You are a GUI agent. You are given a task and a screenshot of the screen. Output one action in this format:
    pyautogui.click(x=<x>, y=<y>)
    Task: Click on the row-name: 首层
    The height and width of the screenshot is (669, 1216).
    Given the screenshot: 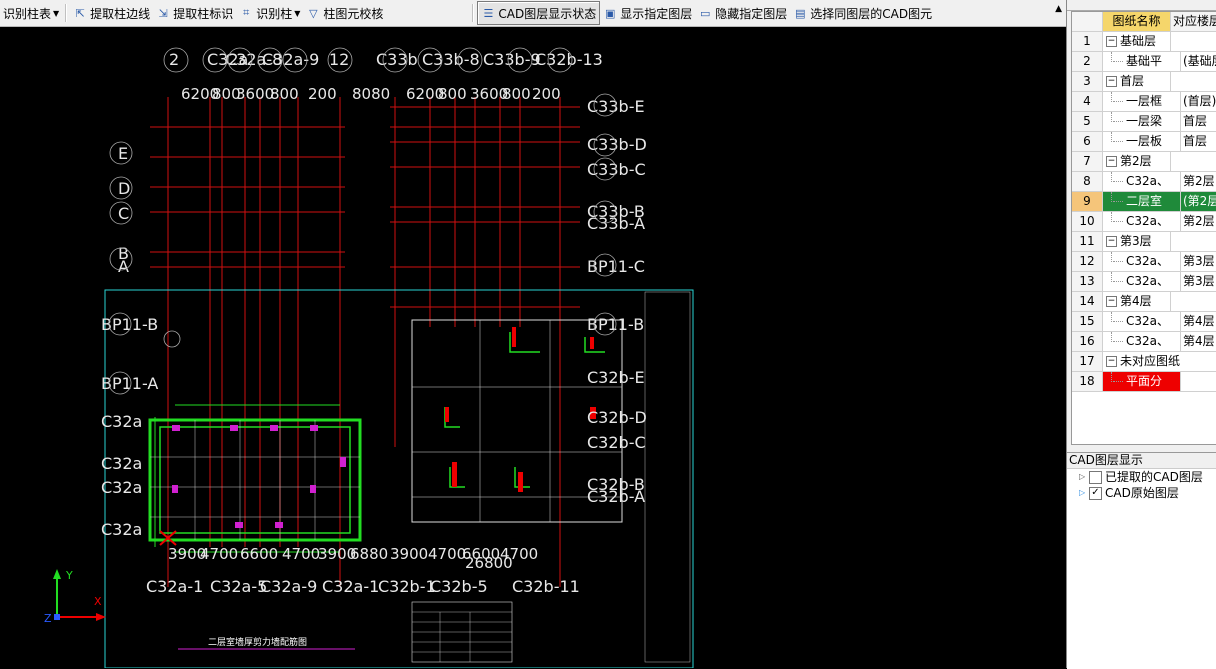 What is the action you would take?
    pyautogui.click(x=1132, y=81)
    